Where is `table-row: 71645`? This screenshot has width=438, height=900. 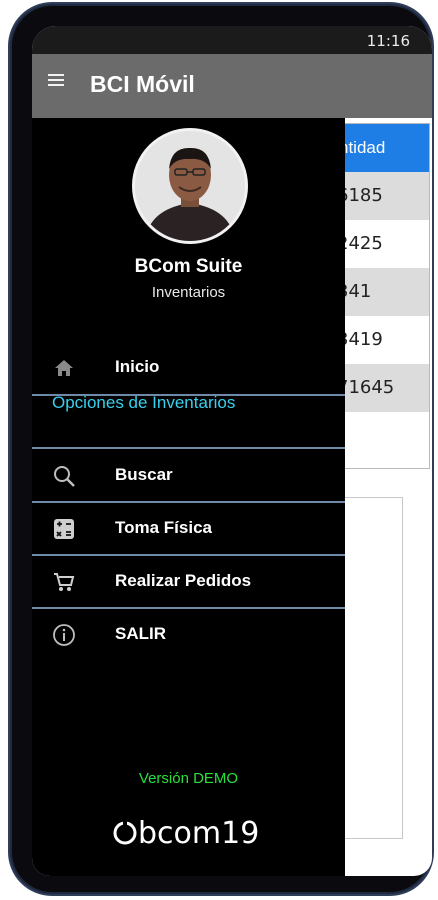
table-row: 71645 is located at coordinates (381, 388).